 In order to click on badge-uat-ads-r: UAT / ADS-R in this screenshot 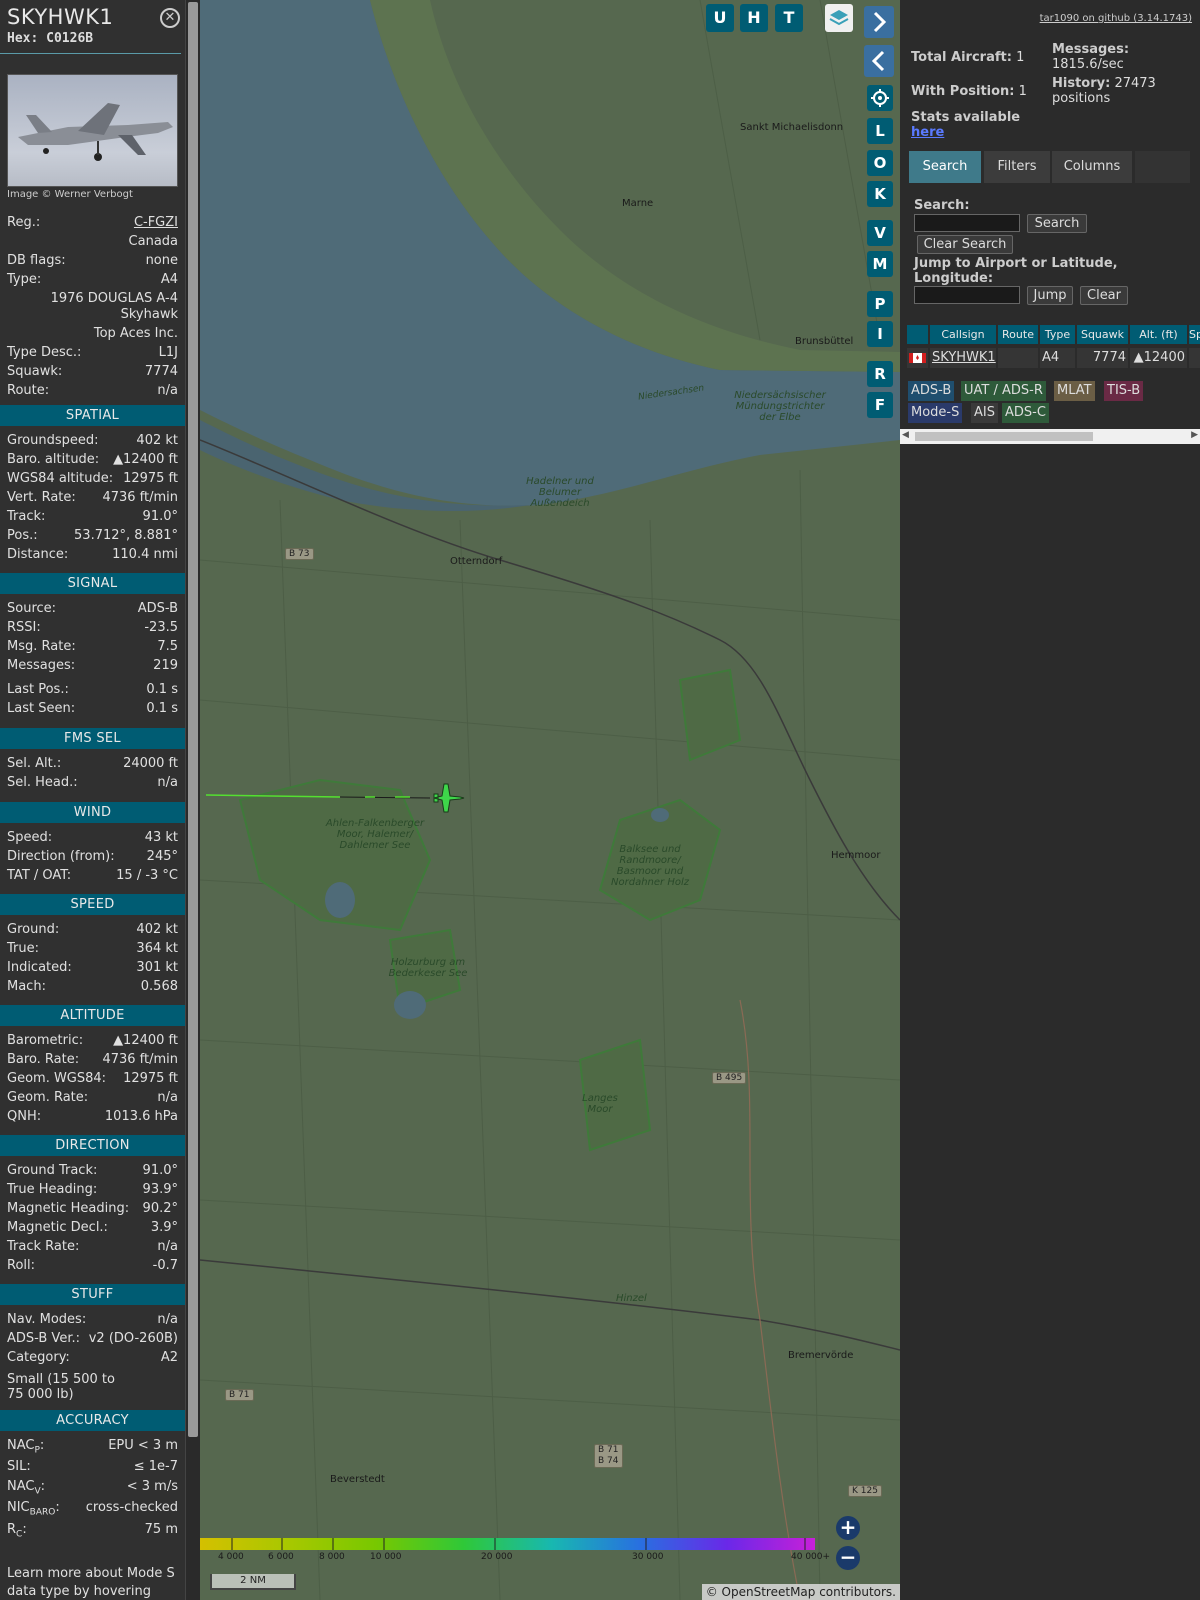, I will do `click(1003, 391)`.